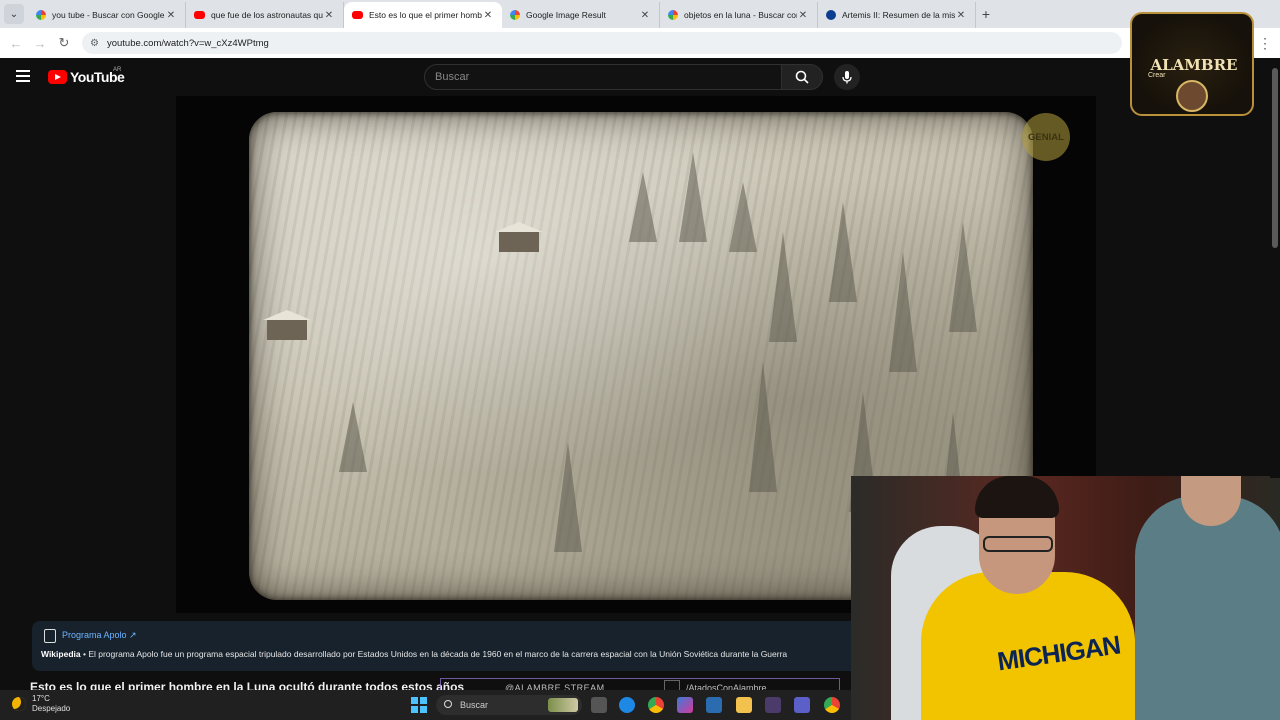  Describe the element at coordinates (714, 705) in the screenshot. I see `mail-icon` at that location.